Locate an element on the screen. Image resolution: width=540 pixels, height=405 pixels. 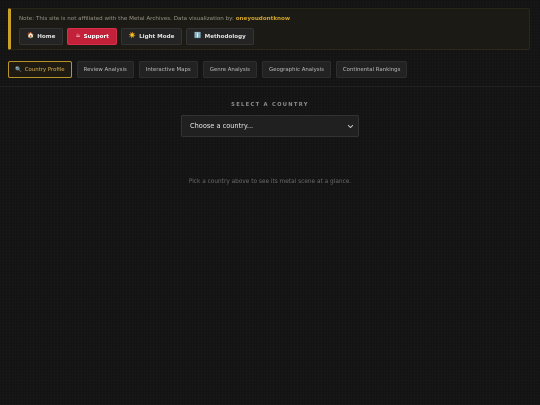
tab-geographic-analysis-label: Geographic Analysis is located at coordinates (296, 69).